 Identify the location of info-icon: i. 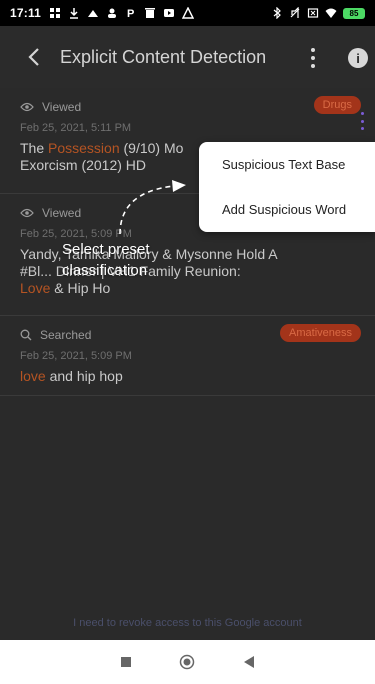
(358, 58).